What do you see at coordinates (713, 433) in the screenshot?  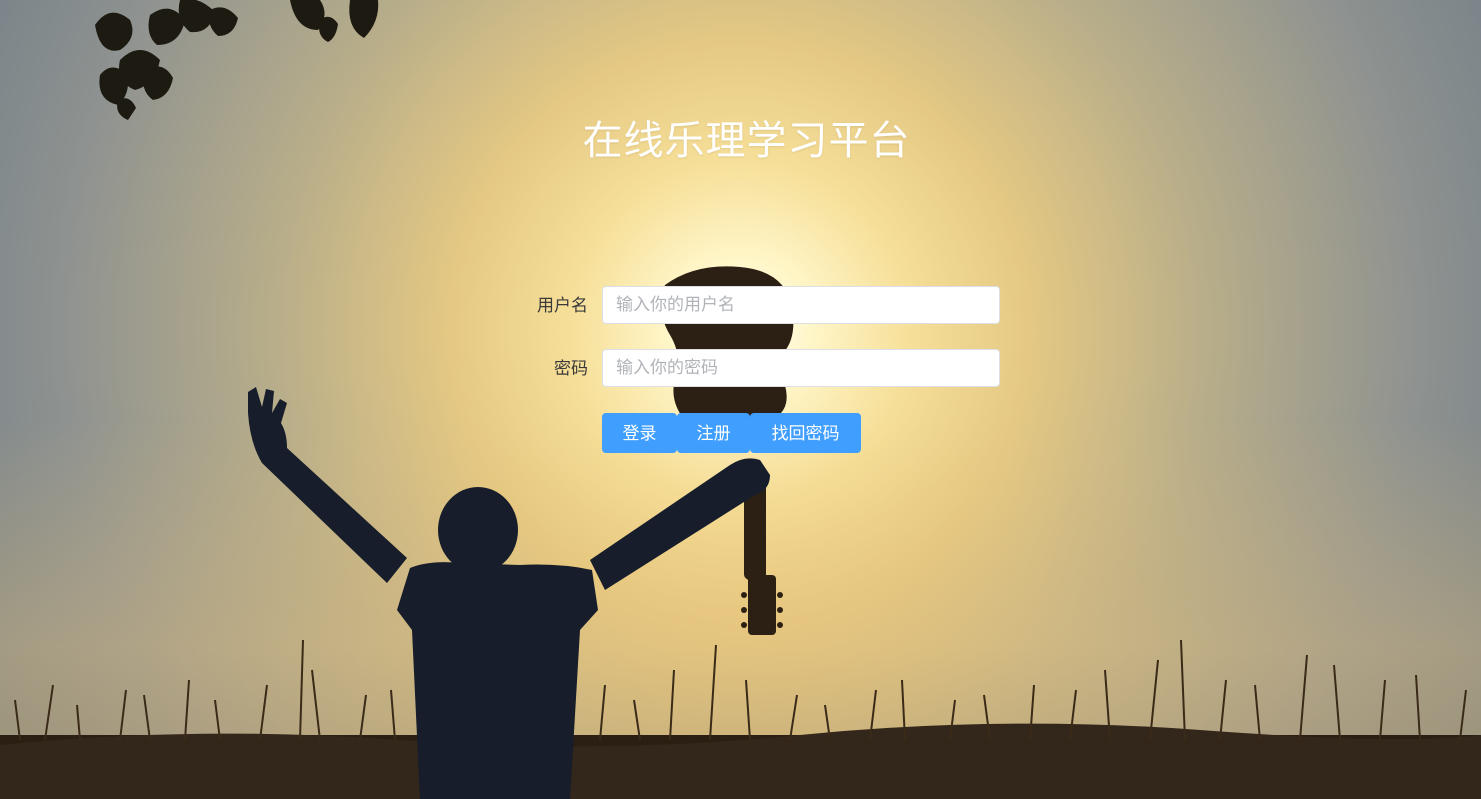 I see `register-button: 注册` at bounding box center [713, 433].